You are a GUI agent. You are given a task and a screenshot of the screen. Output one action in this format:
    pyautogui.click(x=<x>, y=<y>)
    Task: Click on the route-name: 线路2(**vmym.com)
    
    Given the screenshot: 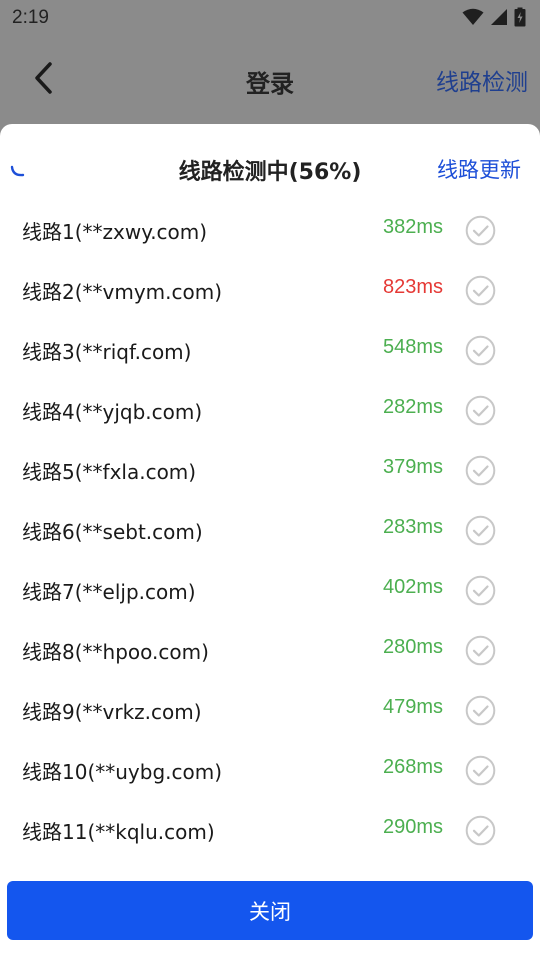 What is the action you would take?
    pyautogui.click(x=122, y=292)
    